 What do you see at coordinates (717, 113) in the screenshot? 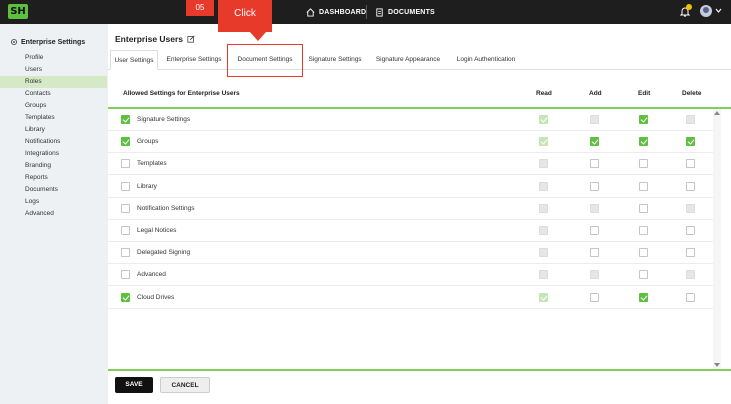
I see `scroll-up-arrow-icon` at bounding box center [717, 113].